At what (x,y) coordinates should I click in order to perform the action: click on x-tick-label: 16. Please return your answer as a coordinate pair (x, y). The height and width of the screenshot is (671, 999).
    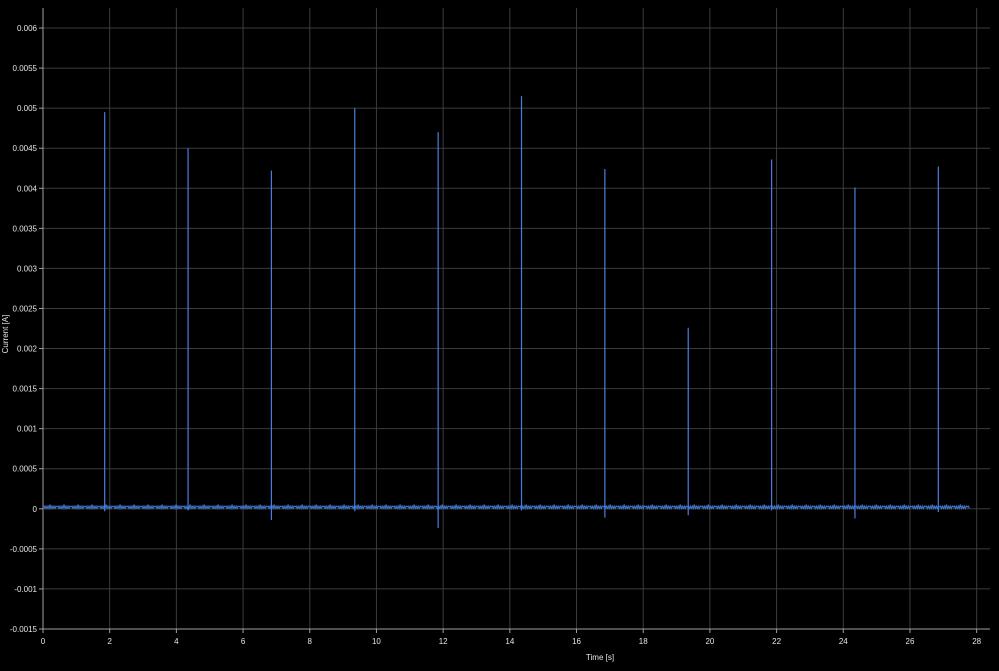
    Looking at the image, I should click on (576, 641).